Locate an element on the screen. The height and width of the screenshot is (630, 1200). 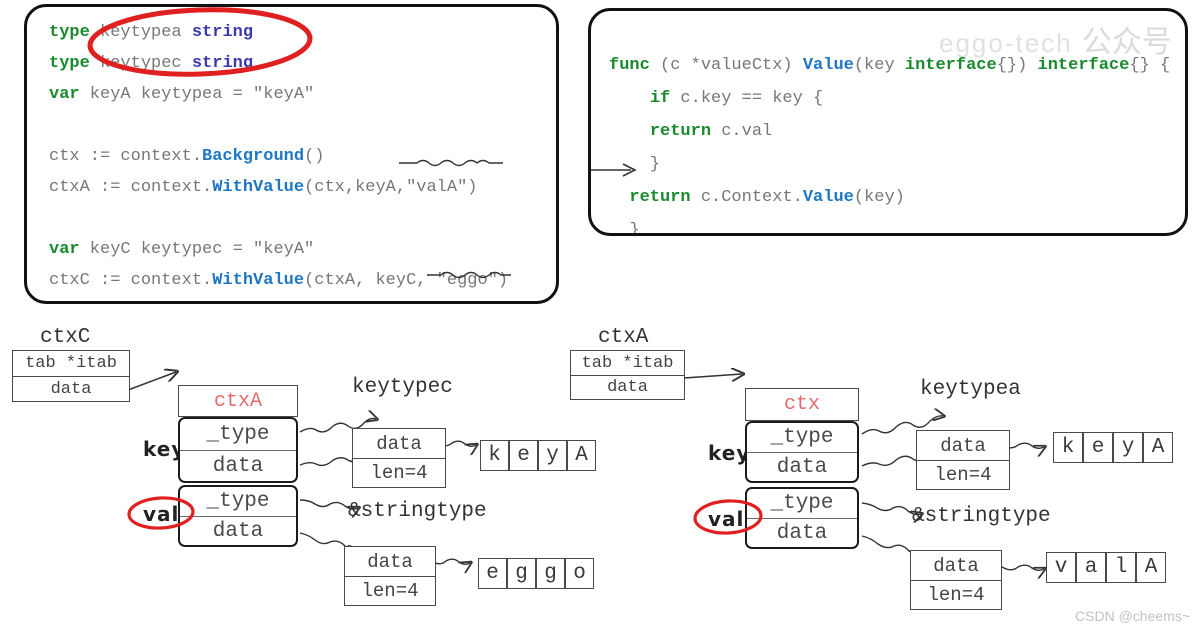
right-strbot-row-1: len=4 is located at coordinates (956, 594).